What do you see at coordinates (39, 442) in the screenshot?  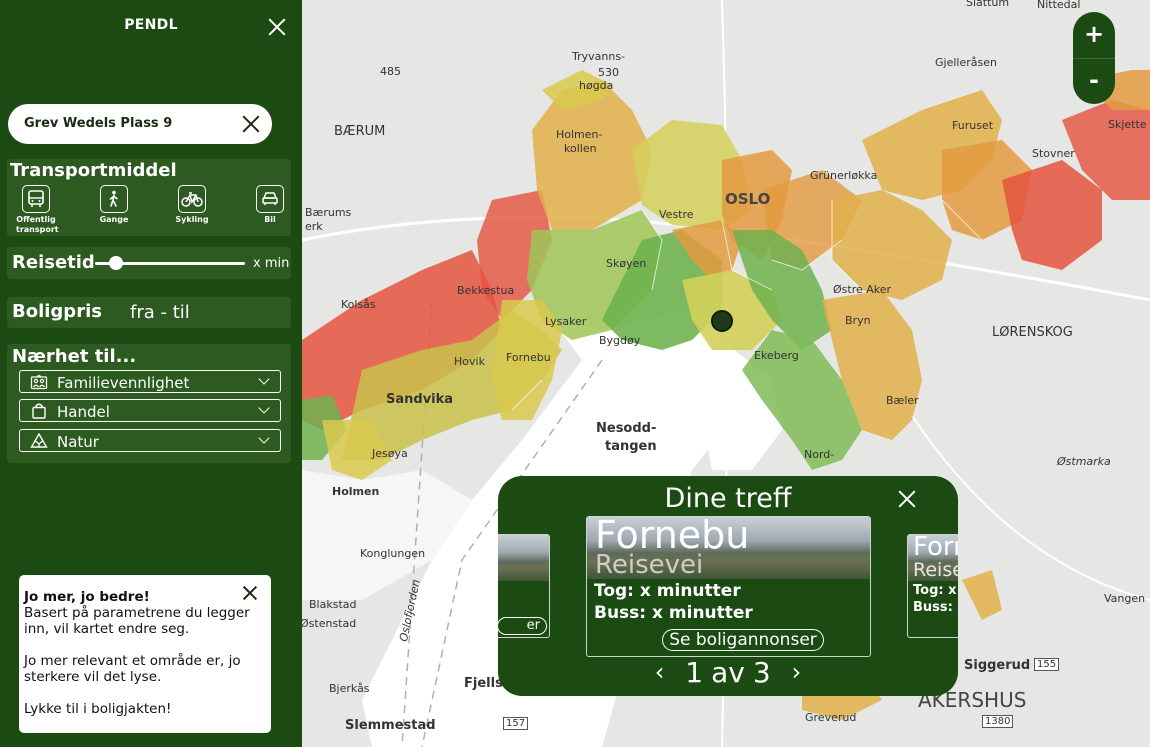 I see `nature-icon` at bounding box center [39, 442].